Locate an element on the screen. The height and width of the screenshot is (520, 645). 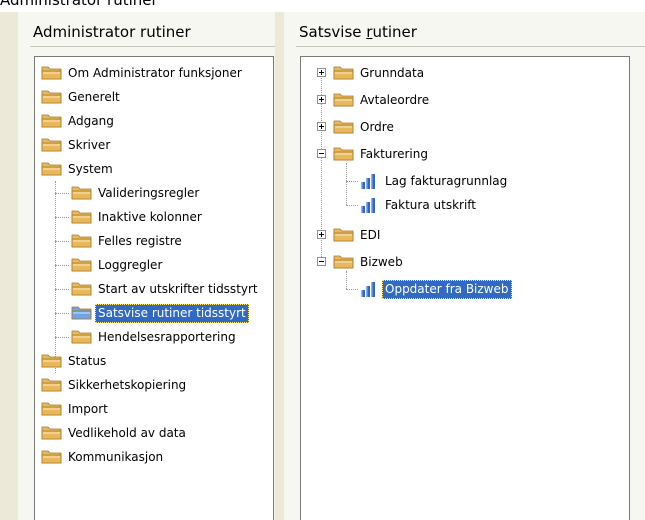
tree-item-grunndata: Grunndata is located at coordinates (379, 73).